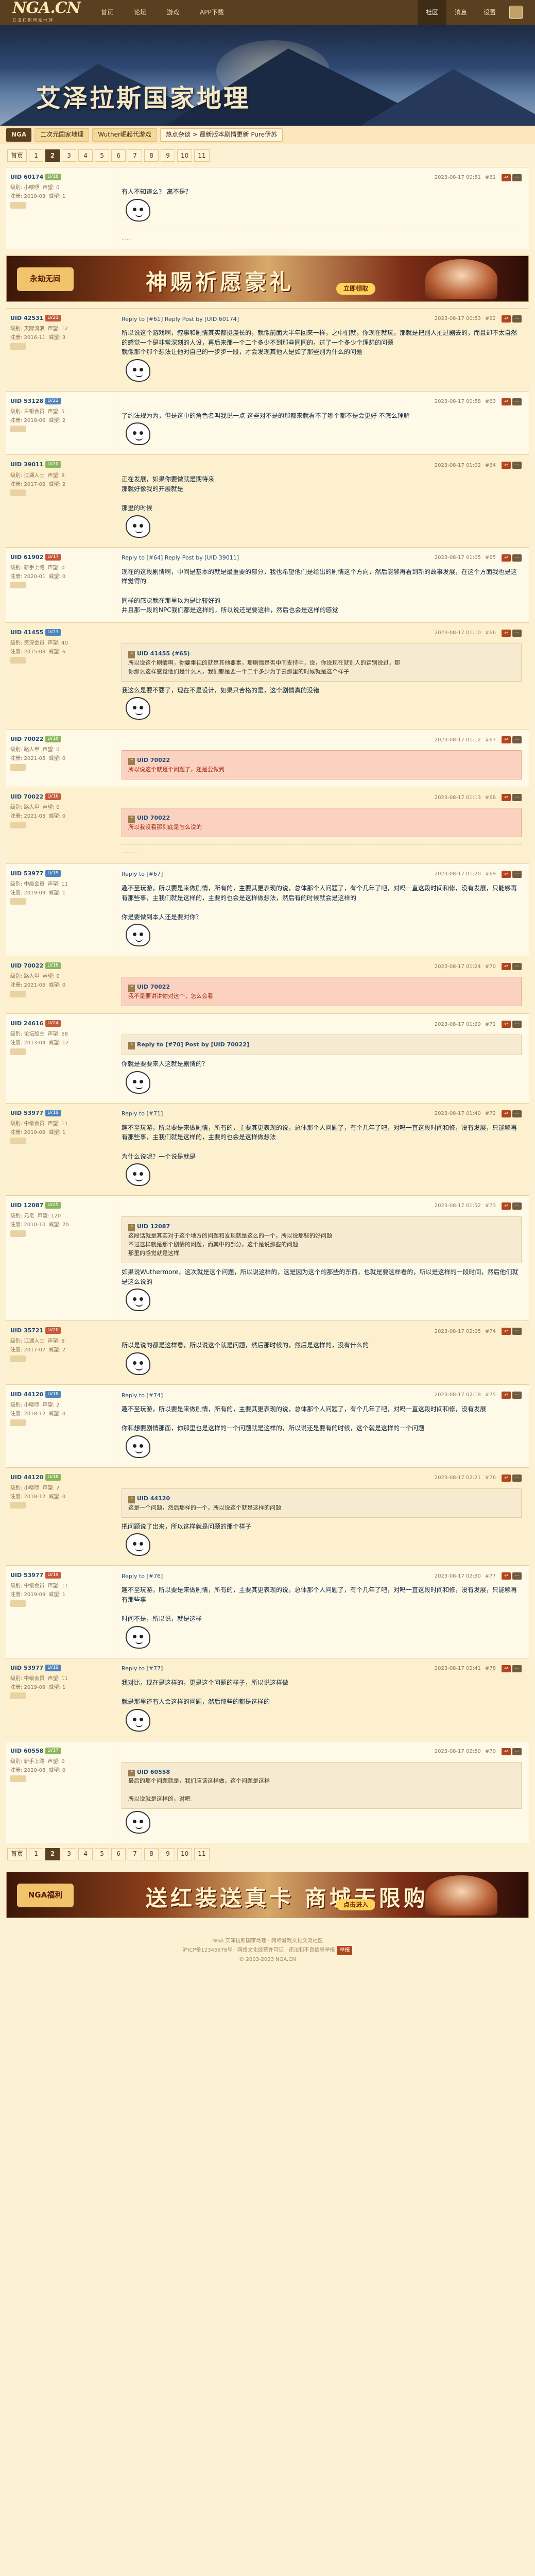 This screenshot has width=535, height=2576. What do you see at coordinates (490, 1206) in the screenshot?
I see `floor-number: #73` at bounding box center [490, 1206].